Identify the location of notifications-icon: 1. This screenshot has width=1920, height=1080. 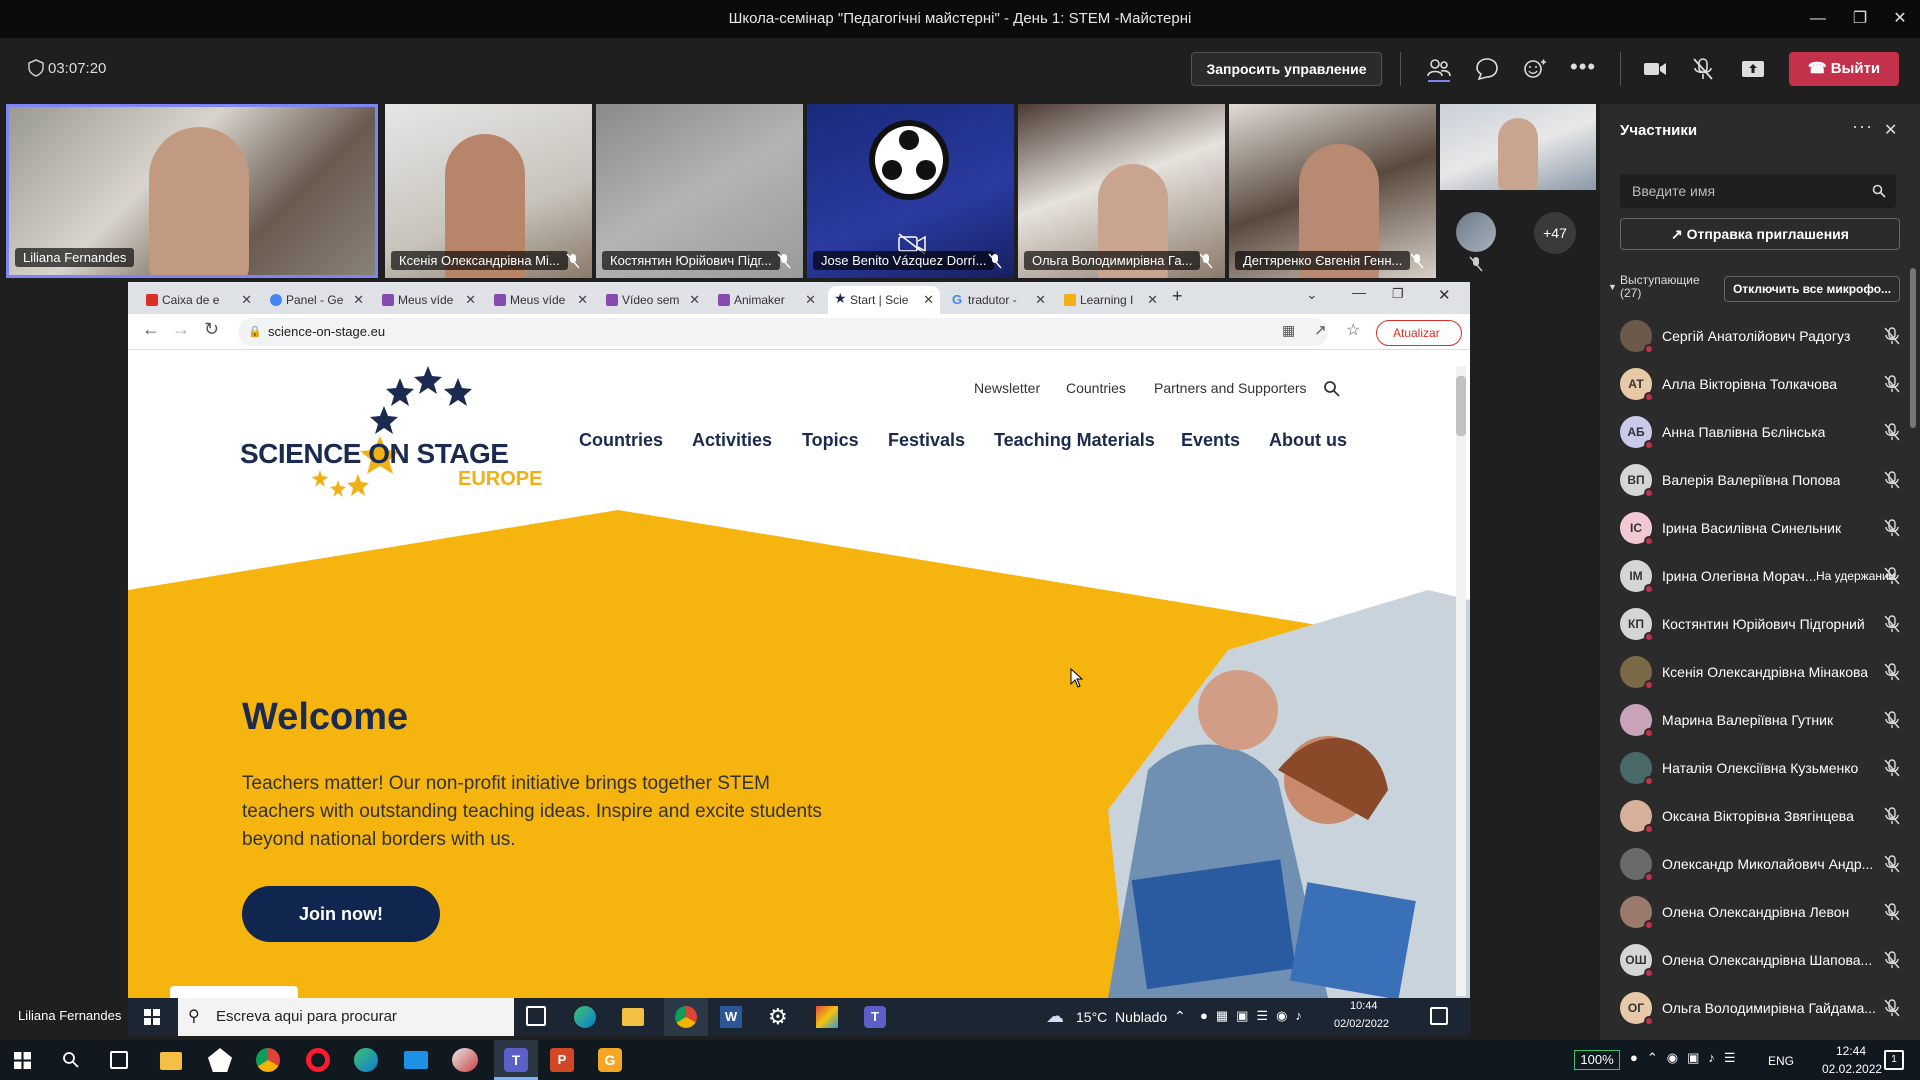
(1894, 1060).